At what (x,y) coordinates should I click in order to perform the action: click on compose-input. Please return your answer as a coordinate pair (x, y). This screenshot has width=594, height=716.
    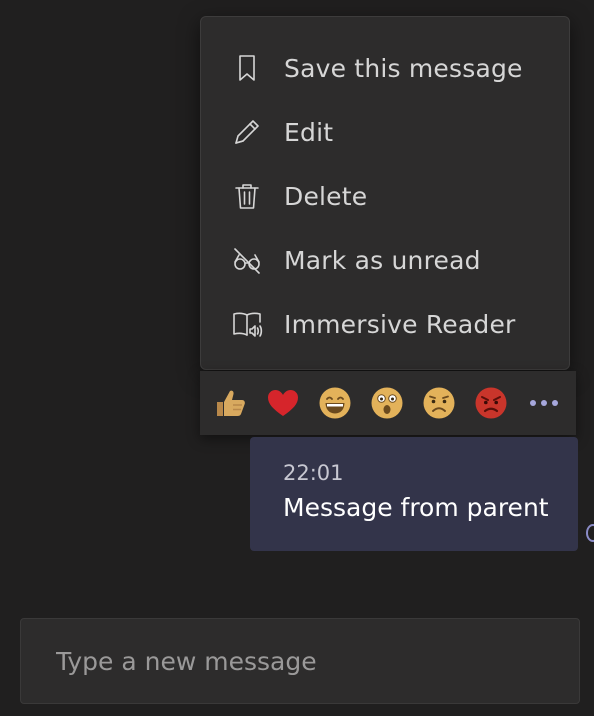
    Looking at the image, I should click on (316, 661).